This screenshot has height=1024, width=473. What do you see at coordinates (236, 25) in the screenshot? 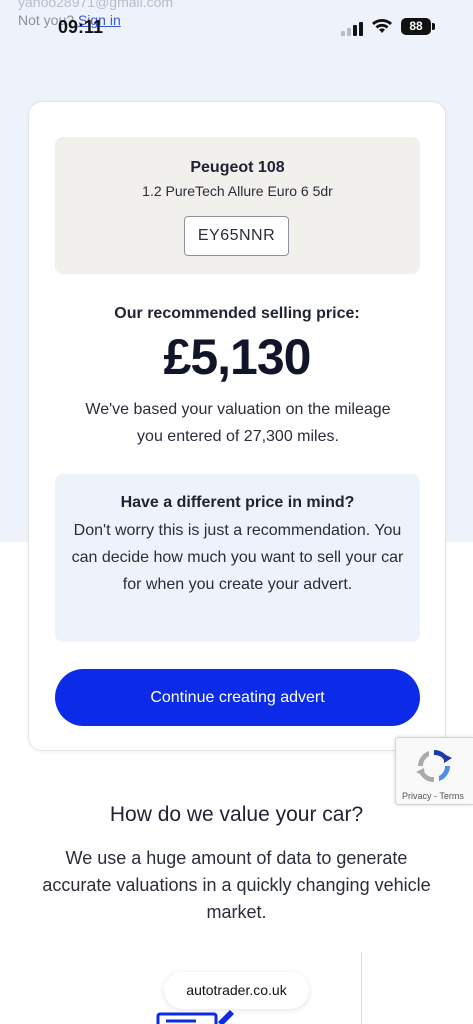
I see `status-bar: 09:11 88` at bounding box center [236, 25].